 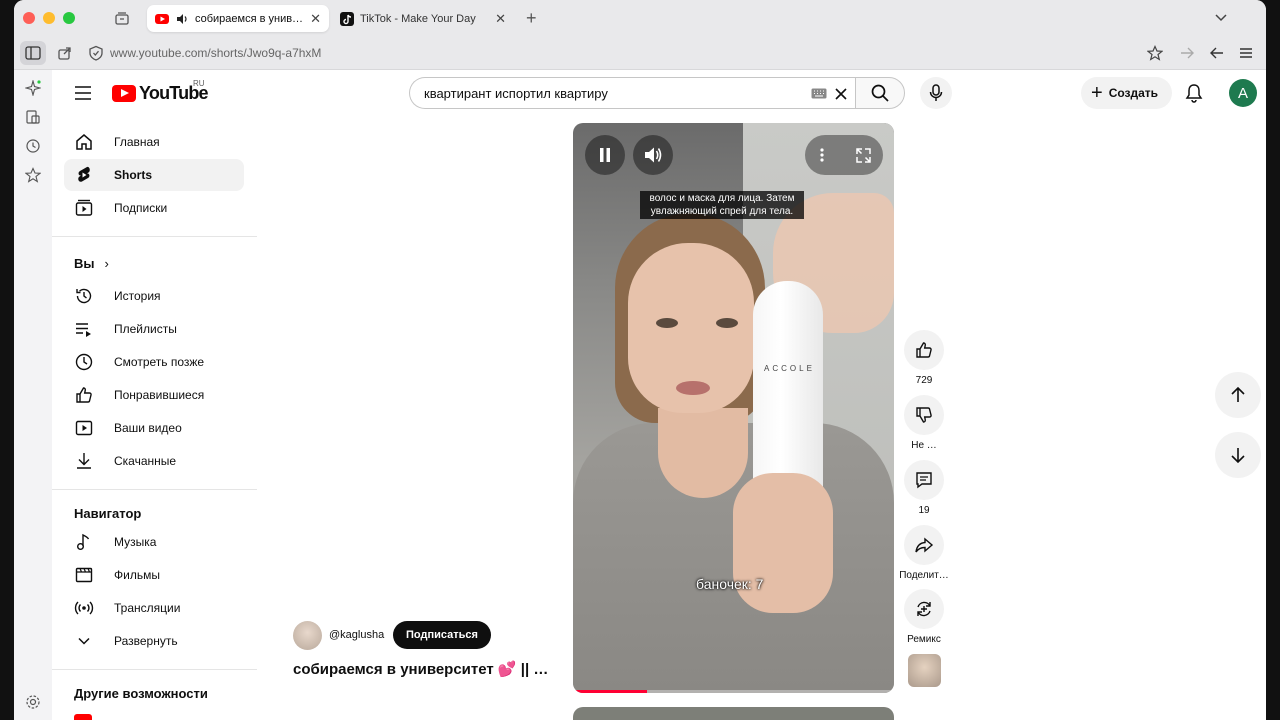 I want to click on close-window-button, so click(x=29, y=18).